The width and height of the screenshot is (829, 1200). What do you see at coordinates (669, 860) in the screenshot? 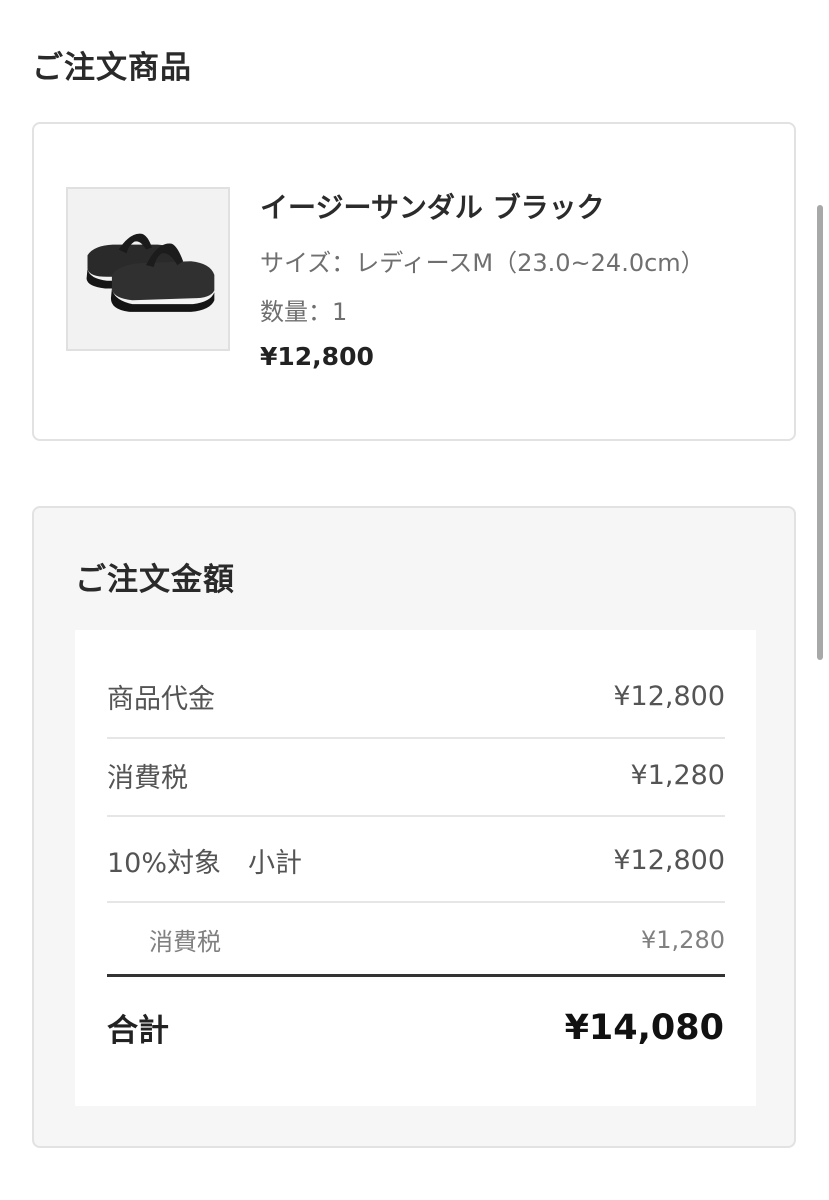
I see `taxable-subtotal-value: ¥12,800` at bounding box center [669, 860].